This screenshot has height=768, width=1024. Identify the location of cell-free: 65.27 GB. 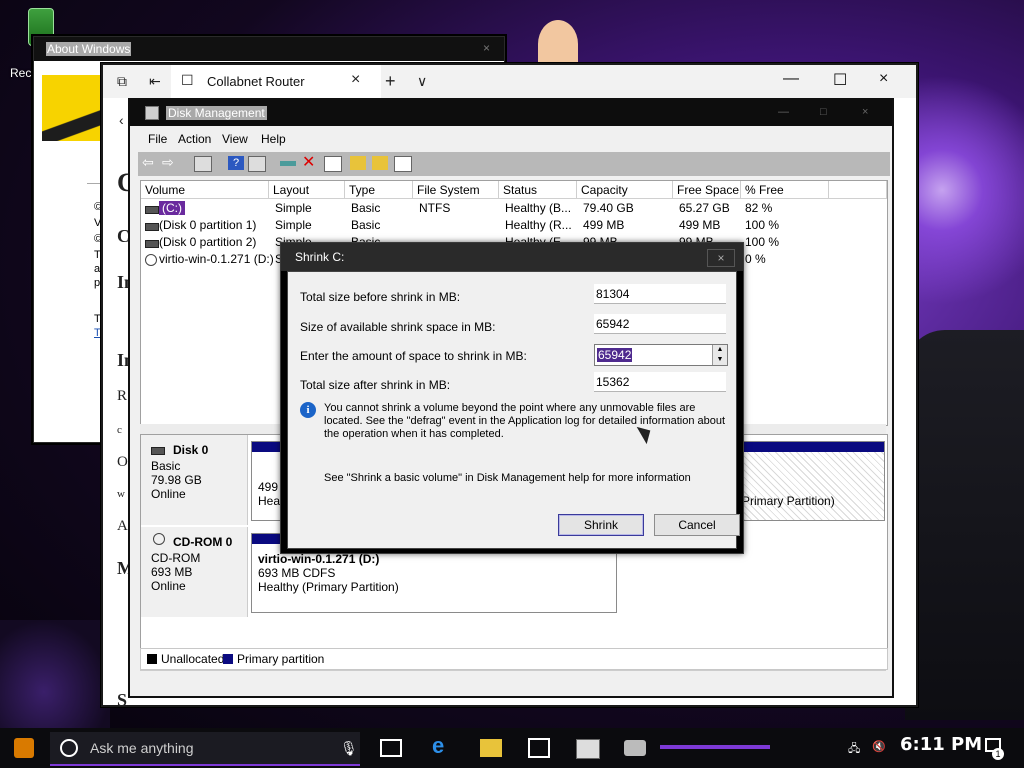
(704, 208).